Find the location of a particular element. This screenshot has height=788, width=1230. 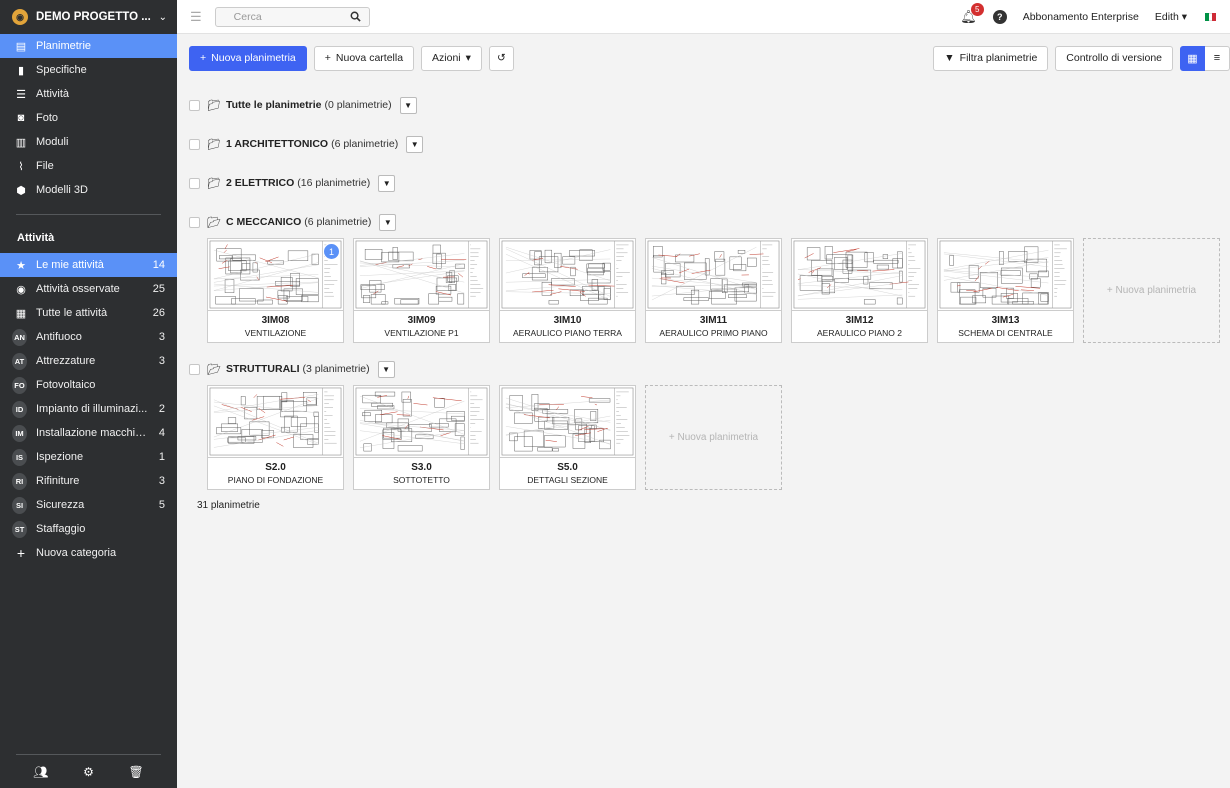

project-switcher: ◉ DEMO PROGETTO ... ⌄ is located at coordinates (88, 17).